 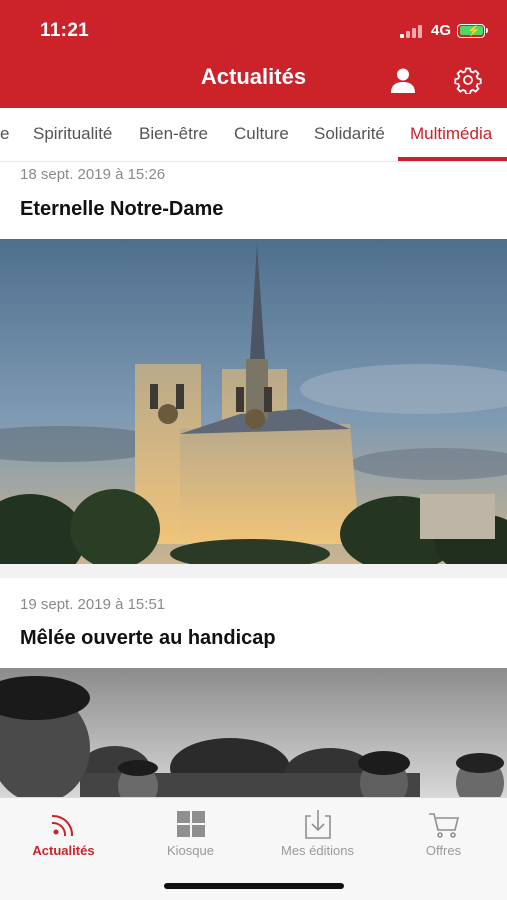 I want to click on account-button, so click(x=403, y=80).